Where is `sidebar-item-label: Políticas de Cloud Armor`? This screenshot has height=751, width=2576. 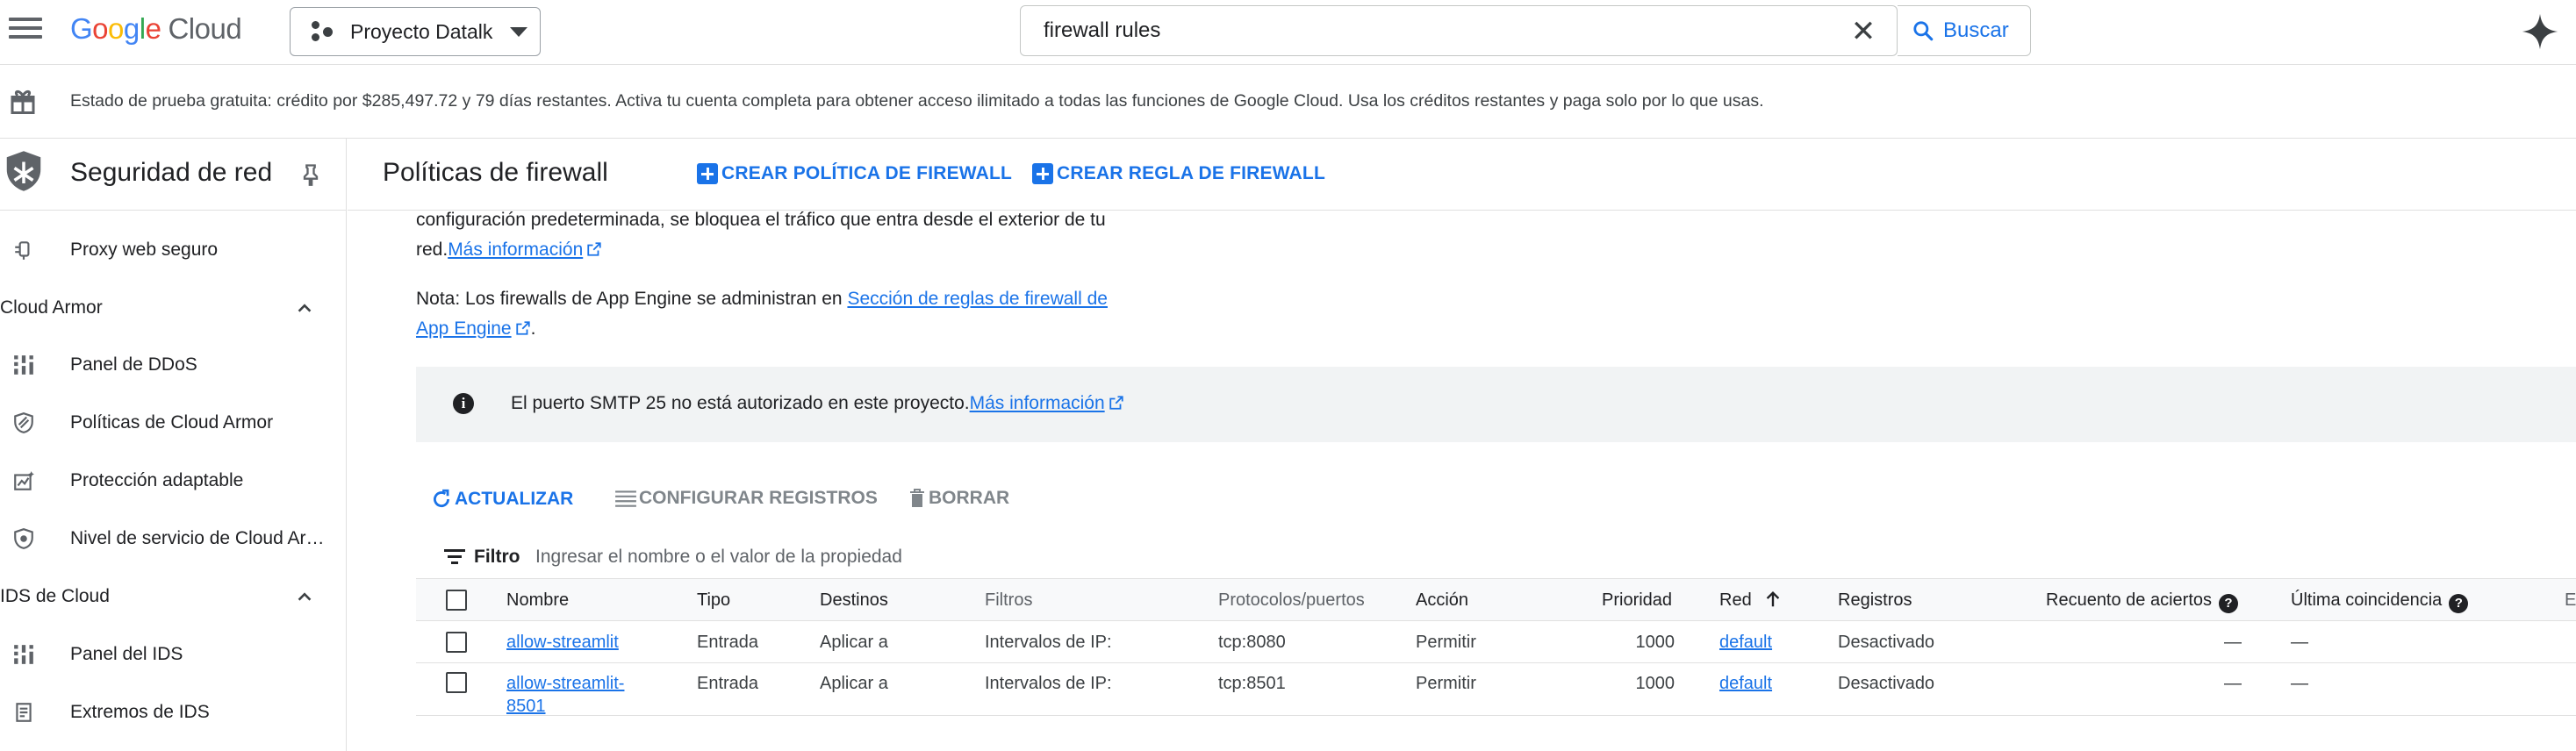
sidebar-item-label: Políticas de Cloud Armor is located at coordinates (172, 422).